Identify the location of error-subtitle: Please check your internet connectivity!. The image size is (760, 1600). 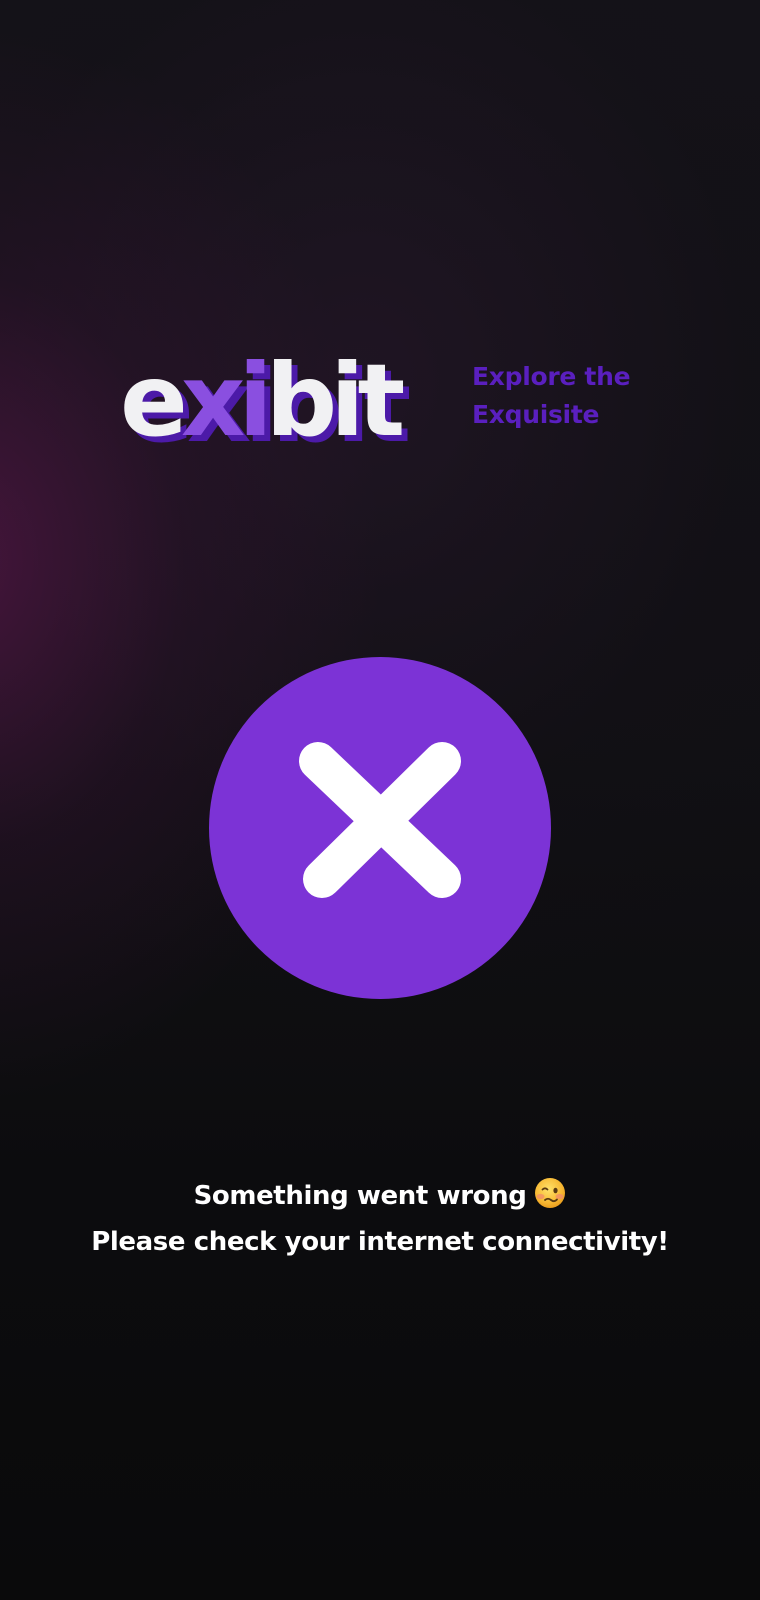
(380, 1242).